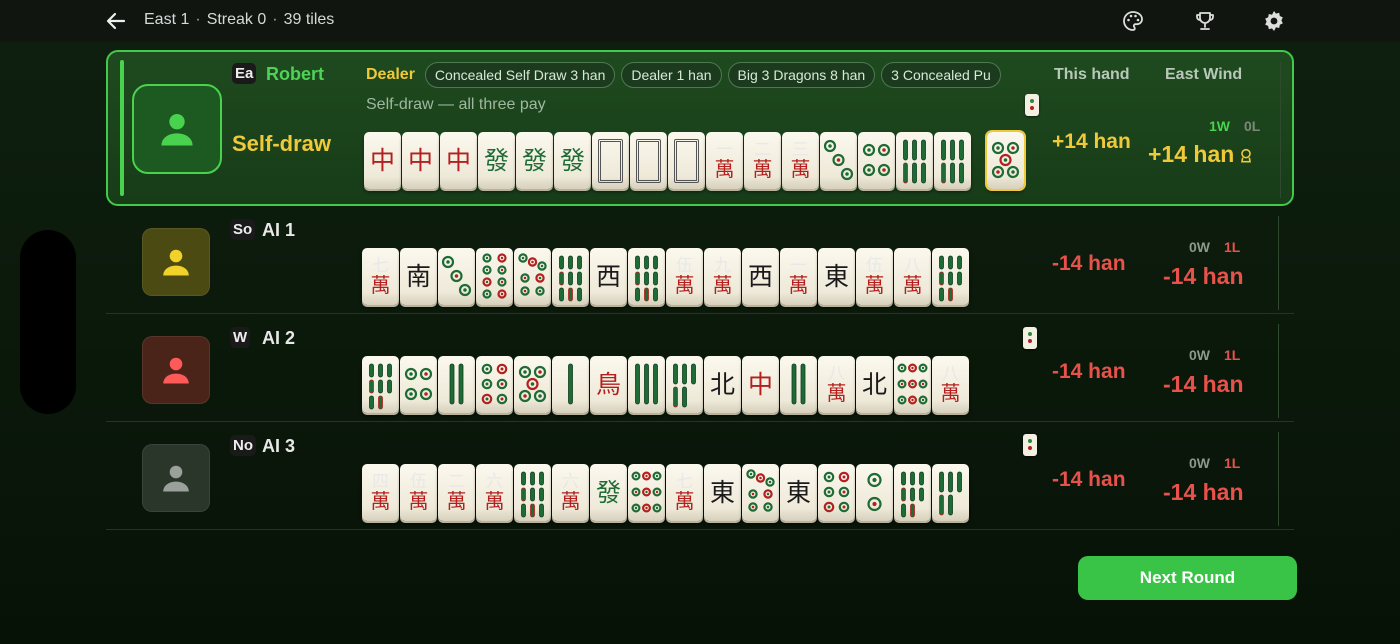 This screenshot has width=1400, height=644. I want to click on dealer-tag: Dealer, so click(390, 74).